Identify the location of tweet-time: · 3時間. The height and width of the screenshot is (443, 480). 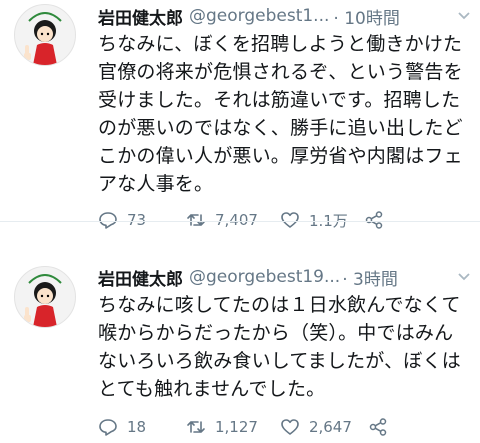
(370, 277).